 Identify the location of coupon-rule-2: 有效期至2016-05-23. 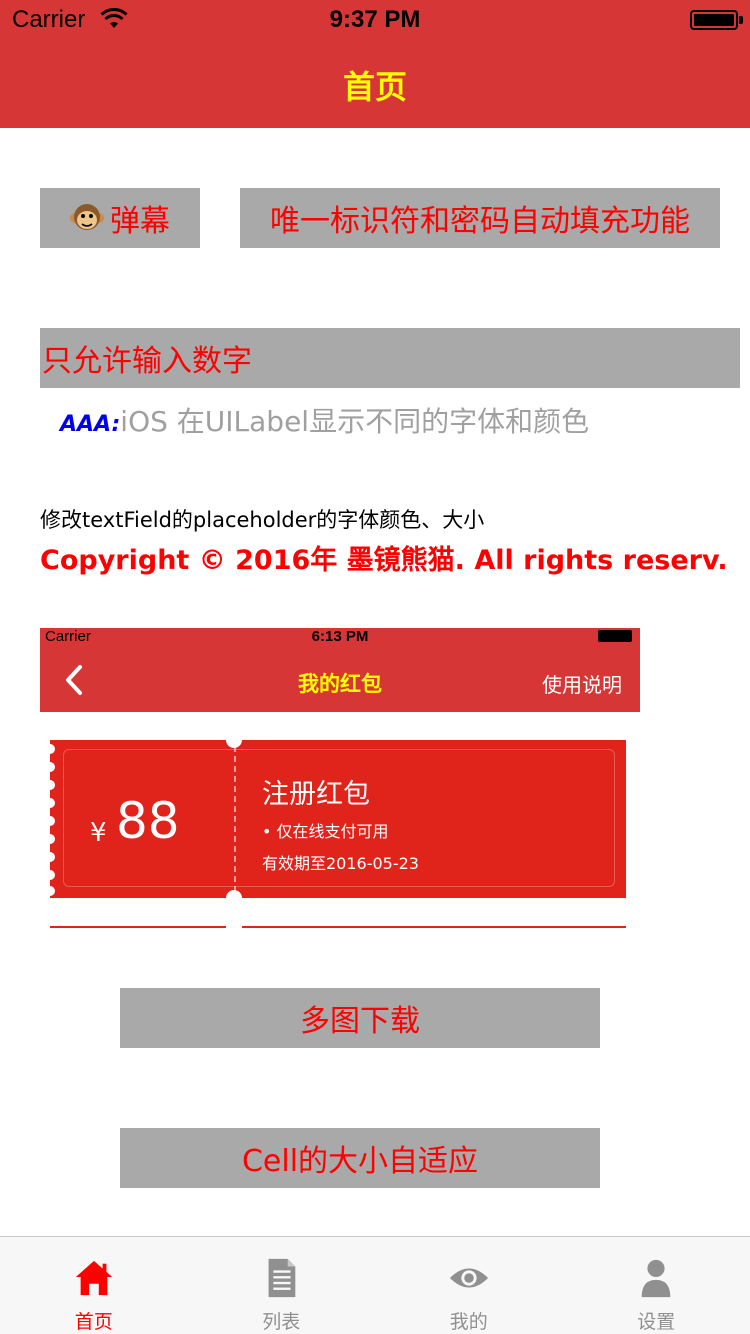
(340, 863).